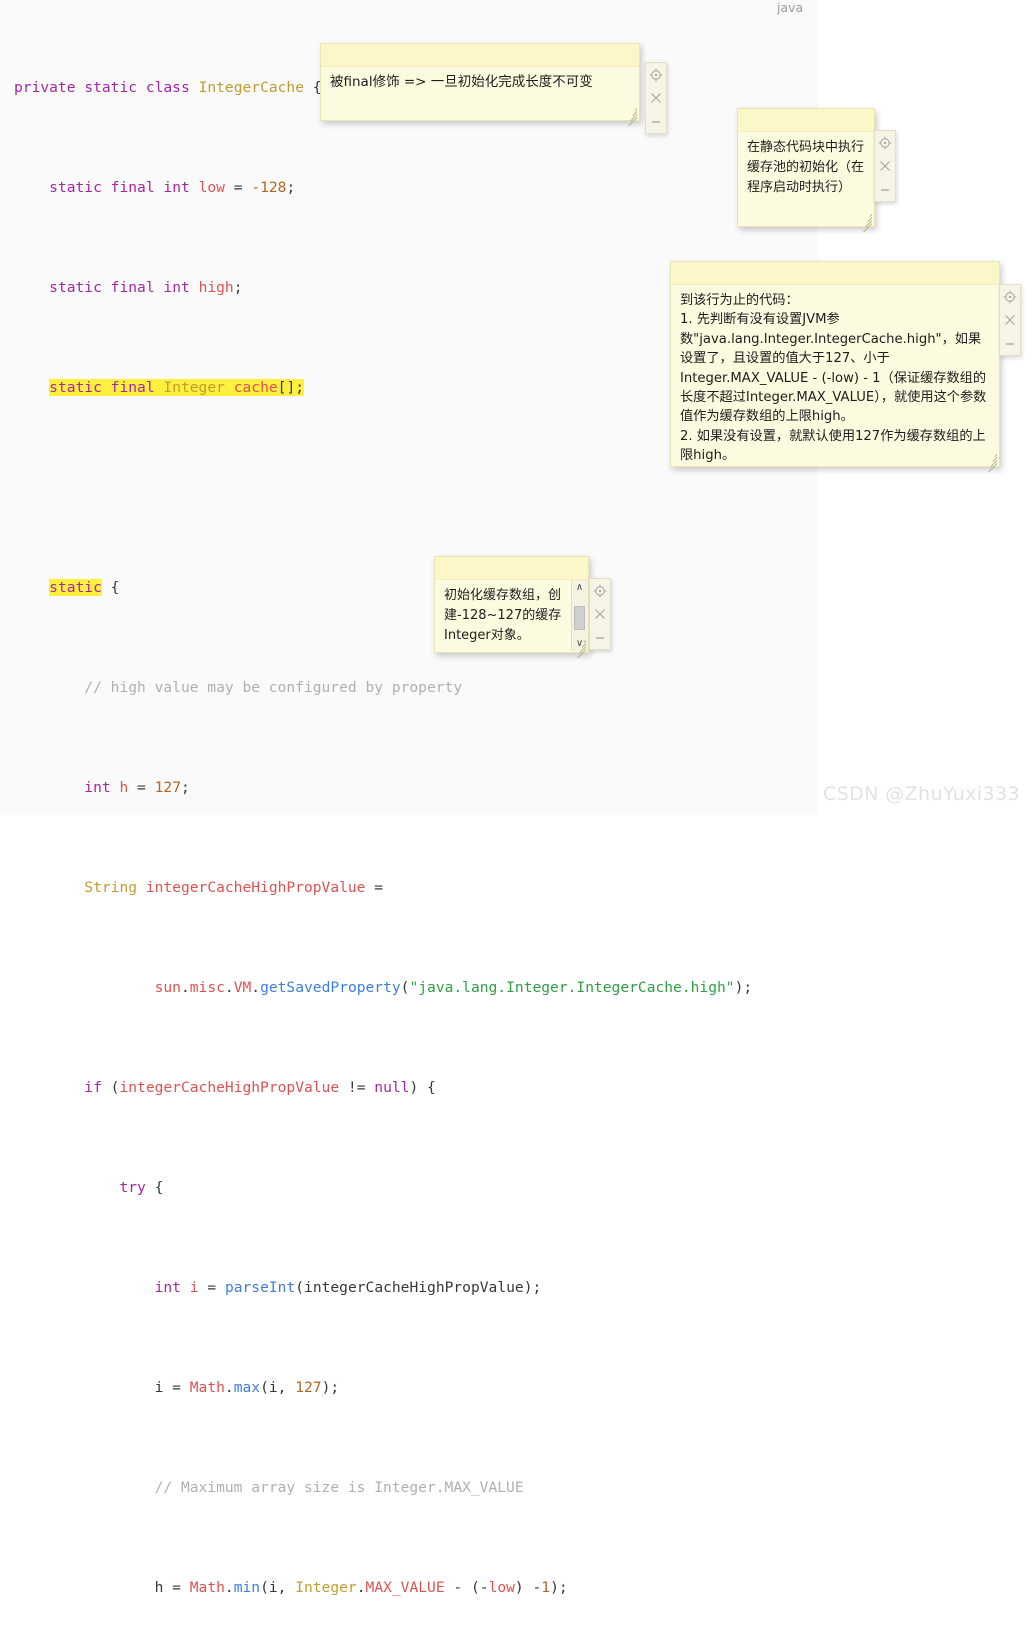 The image size is (1034, 1630). I want to click on scrollbar-thumb, so click(579, 618).